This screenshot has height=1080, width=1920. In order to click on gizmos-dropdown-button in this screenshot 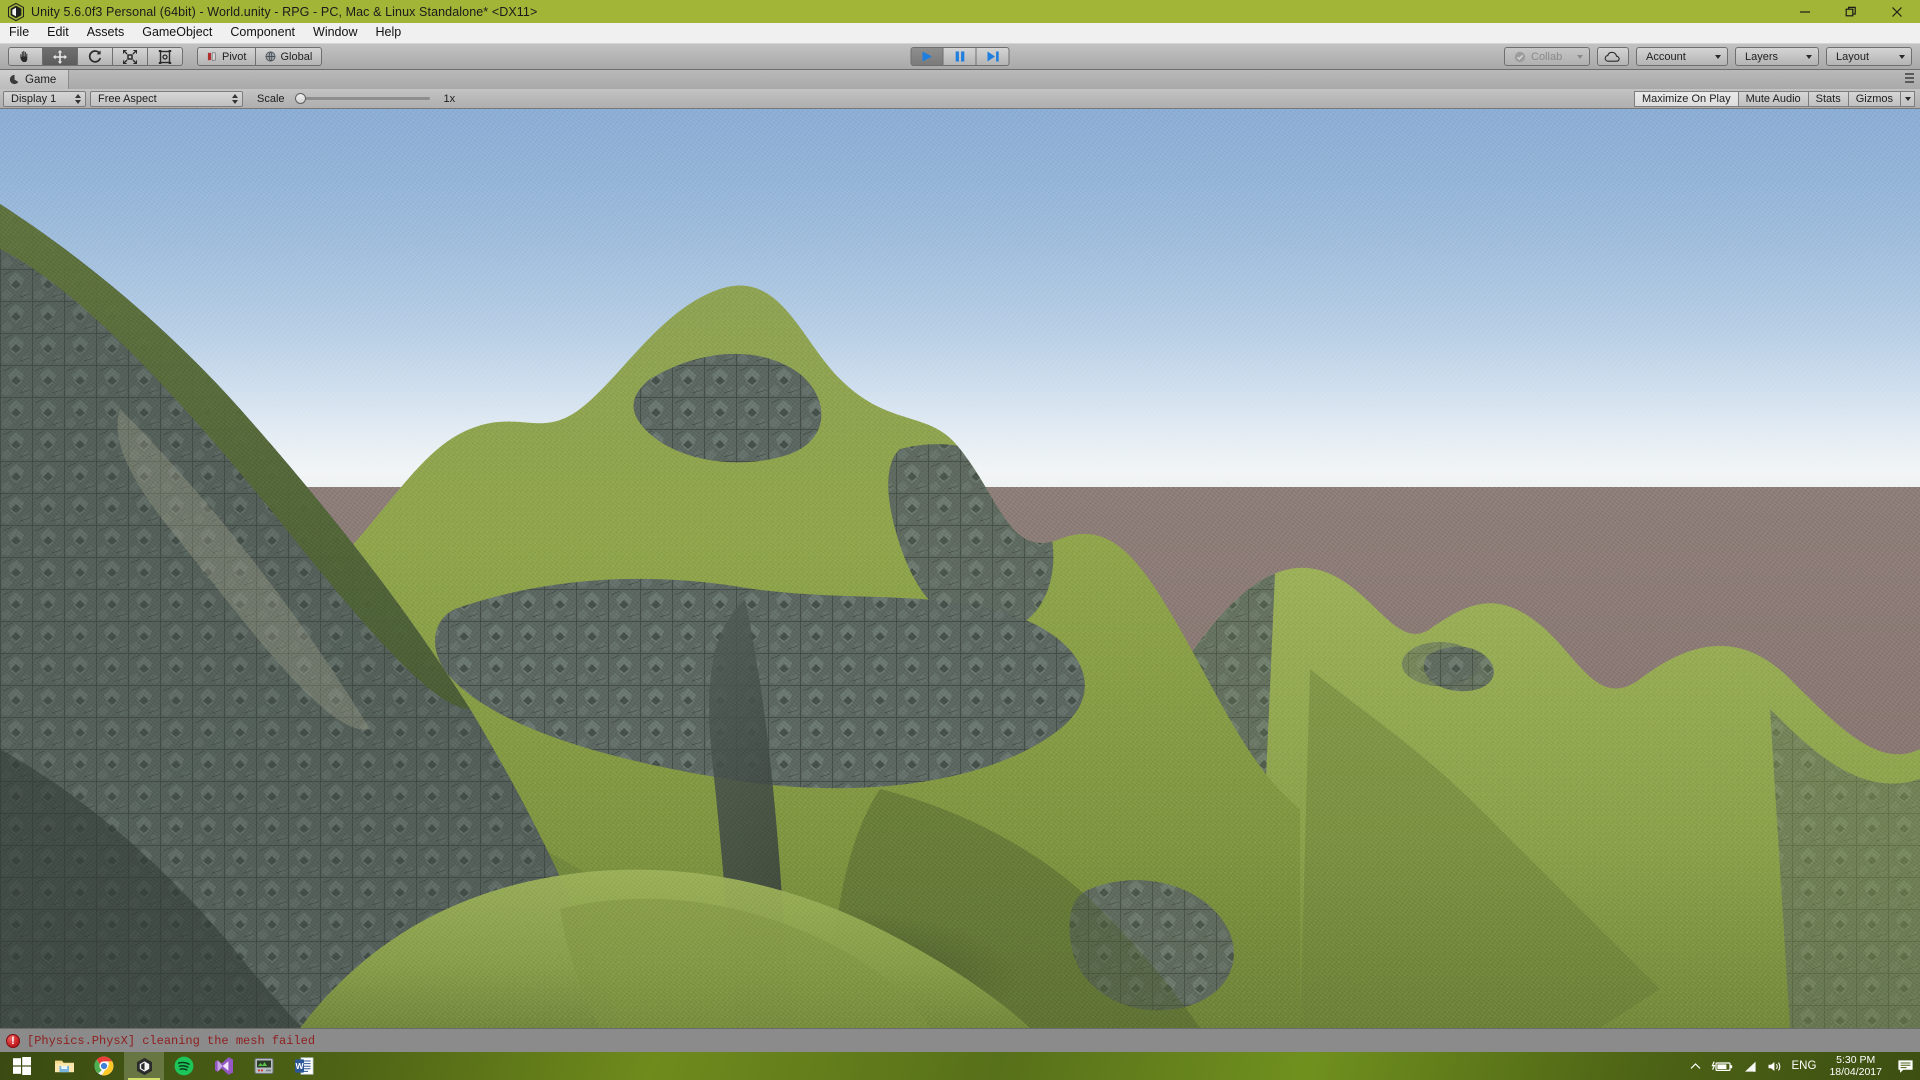, I will do `click(1908, 98)`.